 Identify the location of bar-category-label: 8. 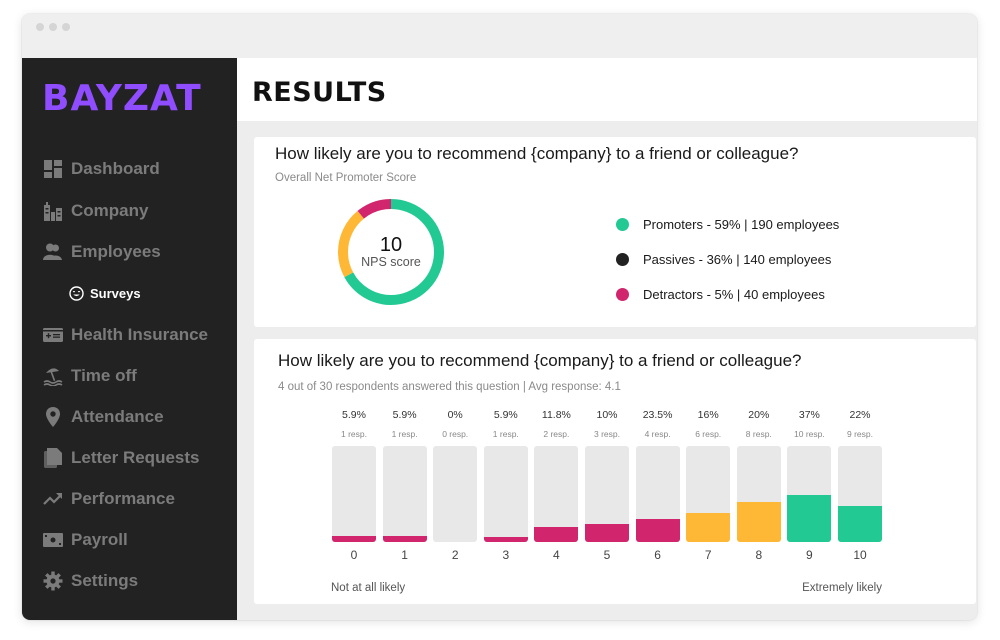
(759, 555).